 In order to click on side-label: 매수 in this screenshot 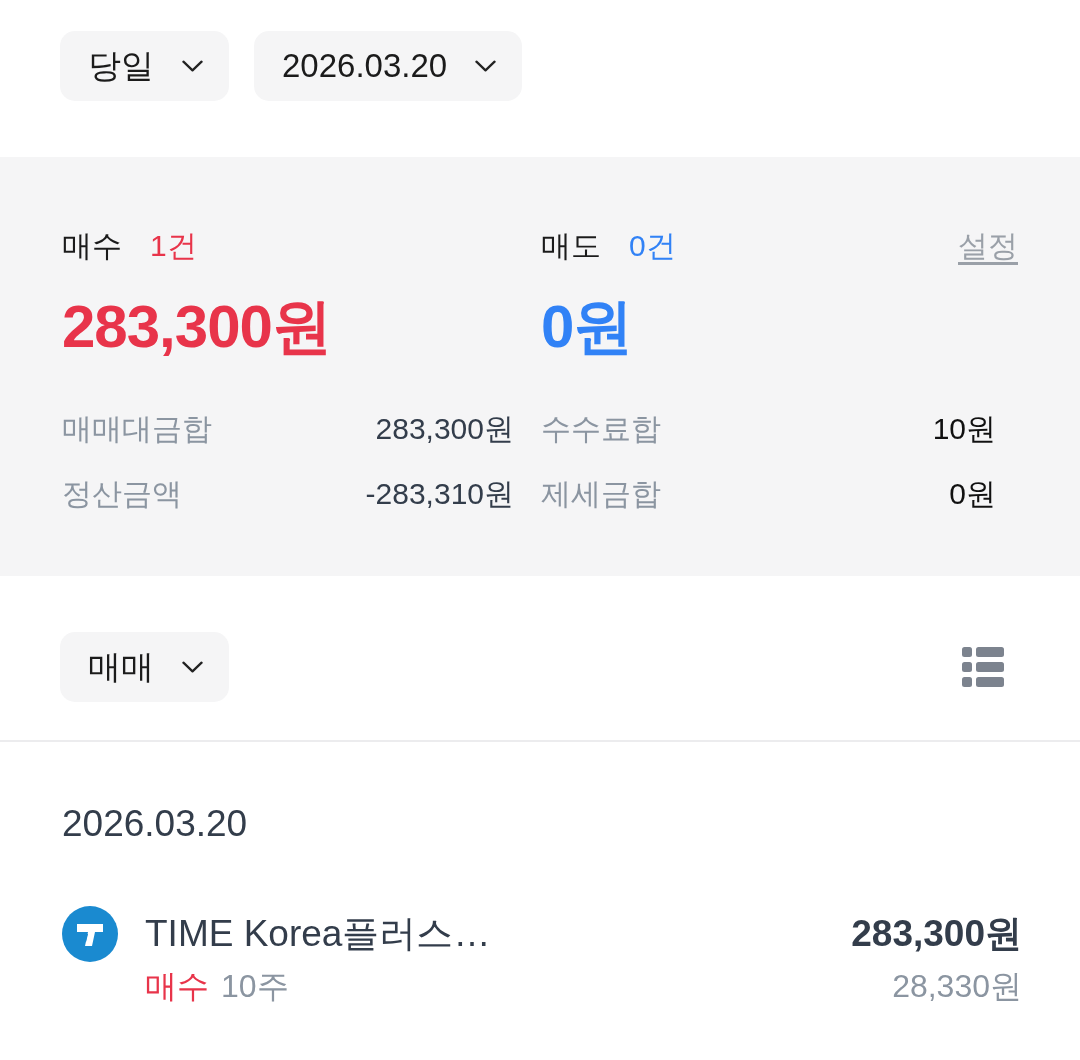, I will do `click(92, 245)`.